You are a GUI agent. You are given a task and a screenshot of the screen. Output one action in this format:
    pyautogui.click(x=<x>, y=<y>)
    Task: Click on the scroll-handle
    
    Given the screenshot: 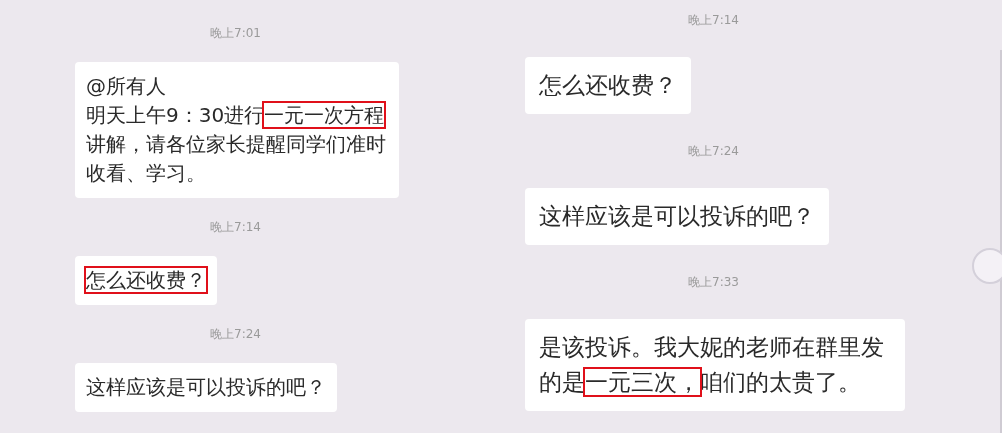 What is the action you would take?
    pyautogui.click(x=987, y=266)
    